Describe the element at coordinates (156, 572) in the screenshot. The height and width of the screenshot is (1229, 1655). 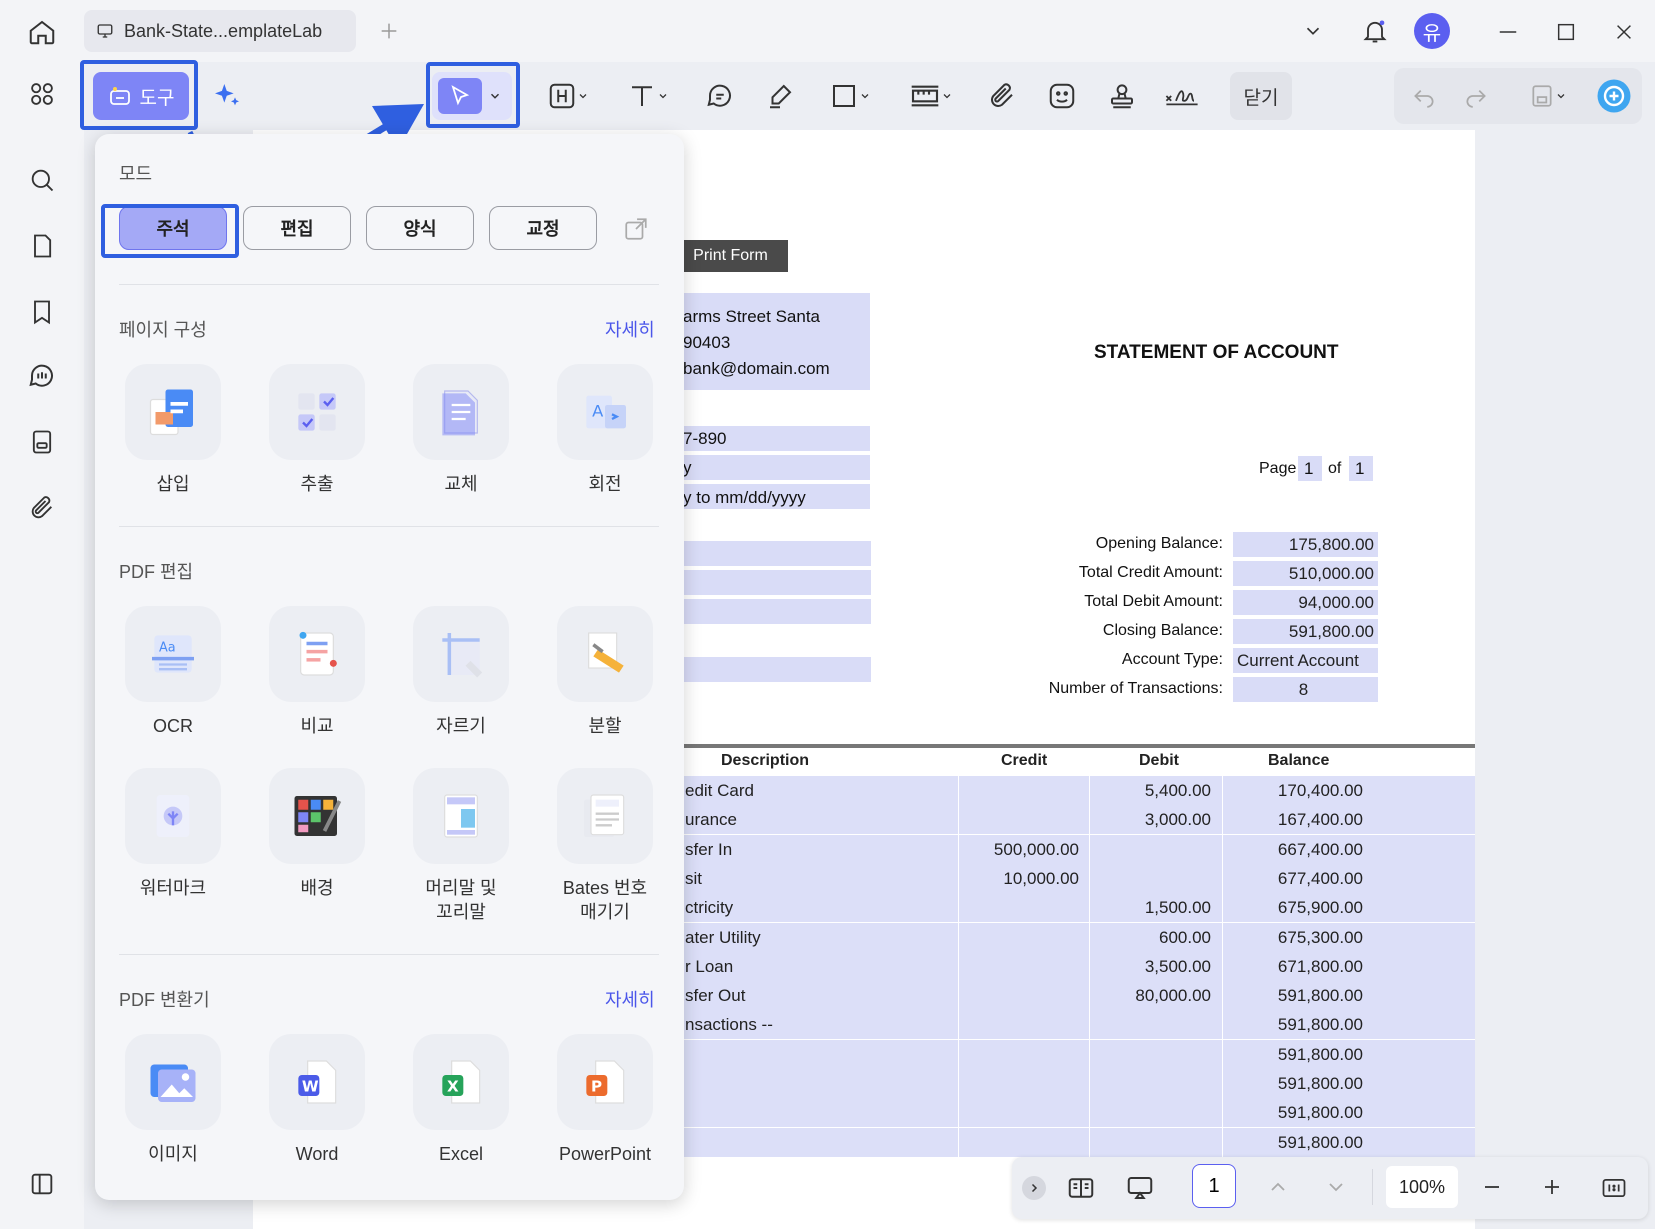
I see `edit-section-title: PDF 편집` at that location.